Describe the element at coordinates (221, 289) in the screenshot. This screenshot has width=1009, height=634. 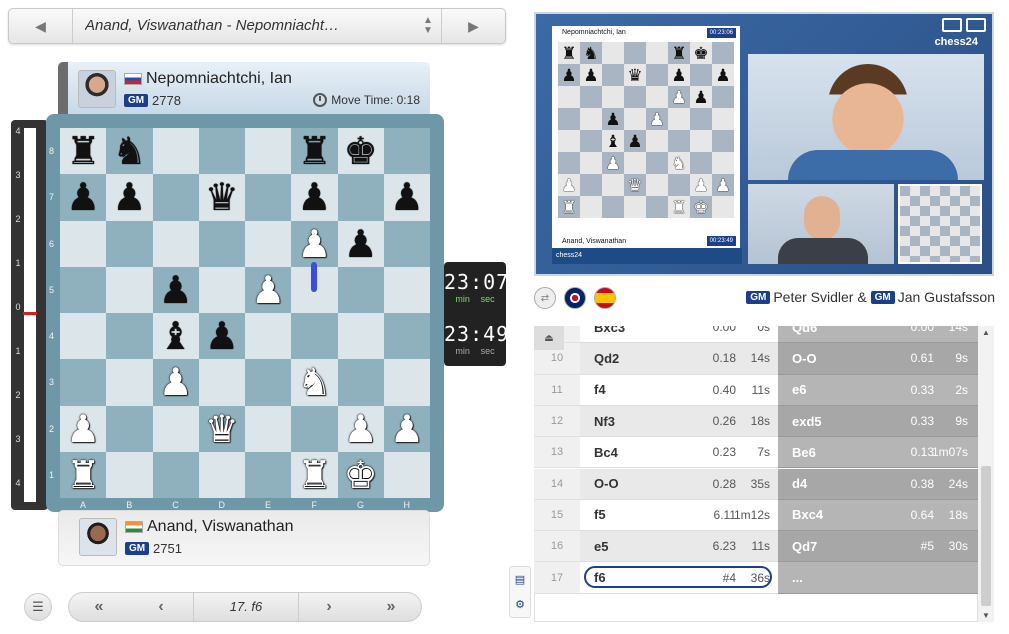
I see `square-d5` at that location.